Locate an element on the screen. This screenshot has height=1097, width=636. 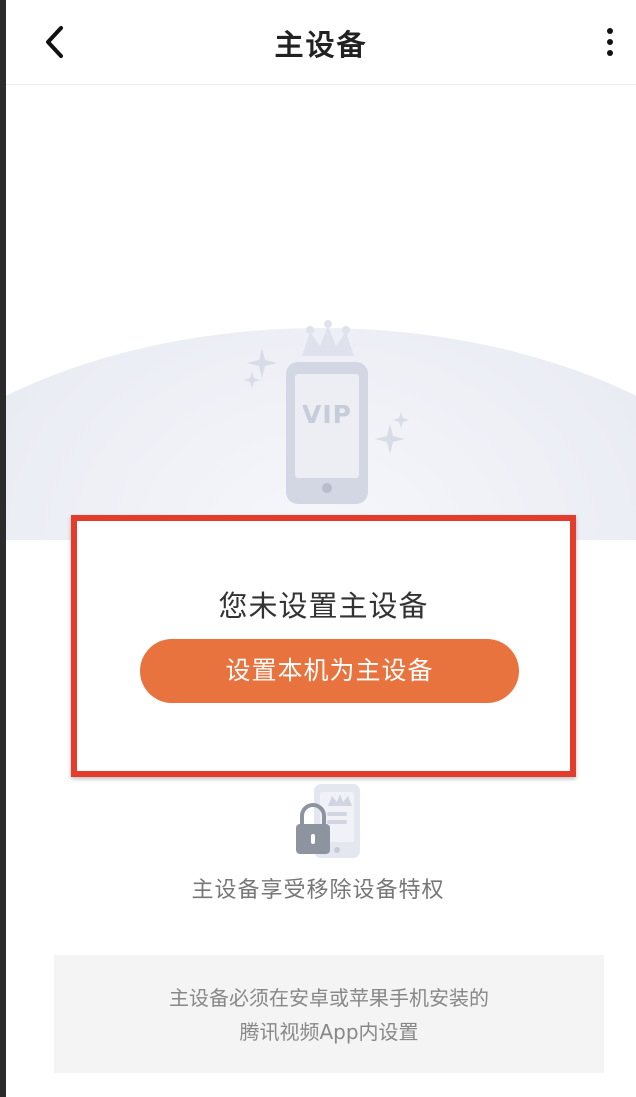
vip-label: VIP is located at coordinates (327, 414).